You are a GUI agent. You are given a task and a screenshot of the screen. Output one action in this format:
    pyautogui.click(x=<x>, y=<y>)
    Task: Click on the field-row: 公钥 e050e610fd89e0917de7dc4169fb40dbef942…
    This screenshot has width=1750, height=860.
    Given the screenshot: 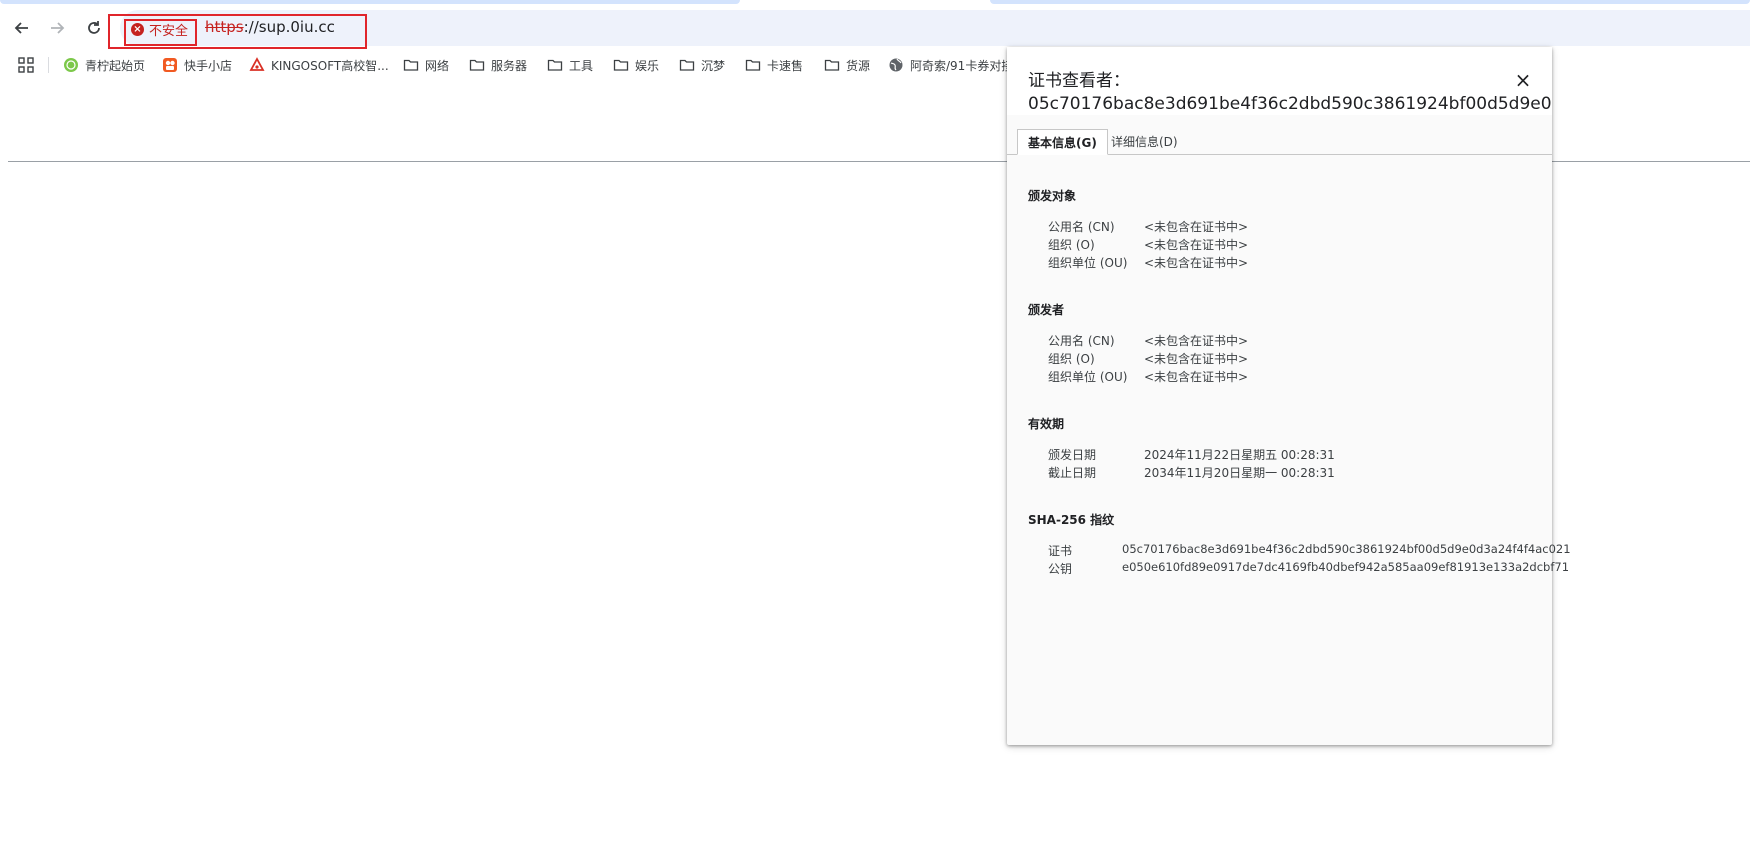 What is the action you would take?
    pyautogui.click(x=1308, y=568)
    